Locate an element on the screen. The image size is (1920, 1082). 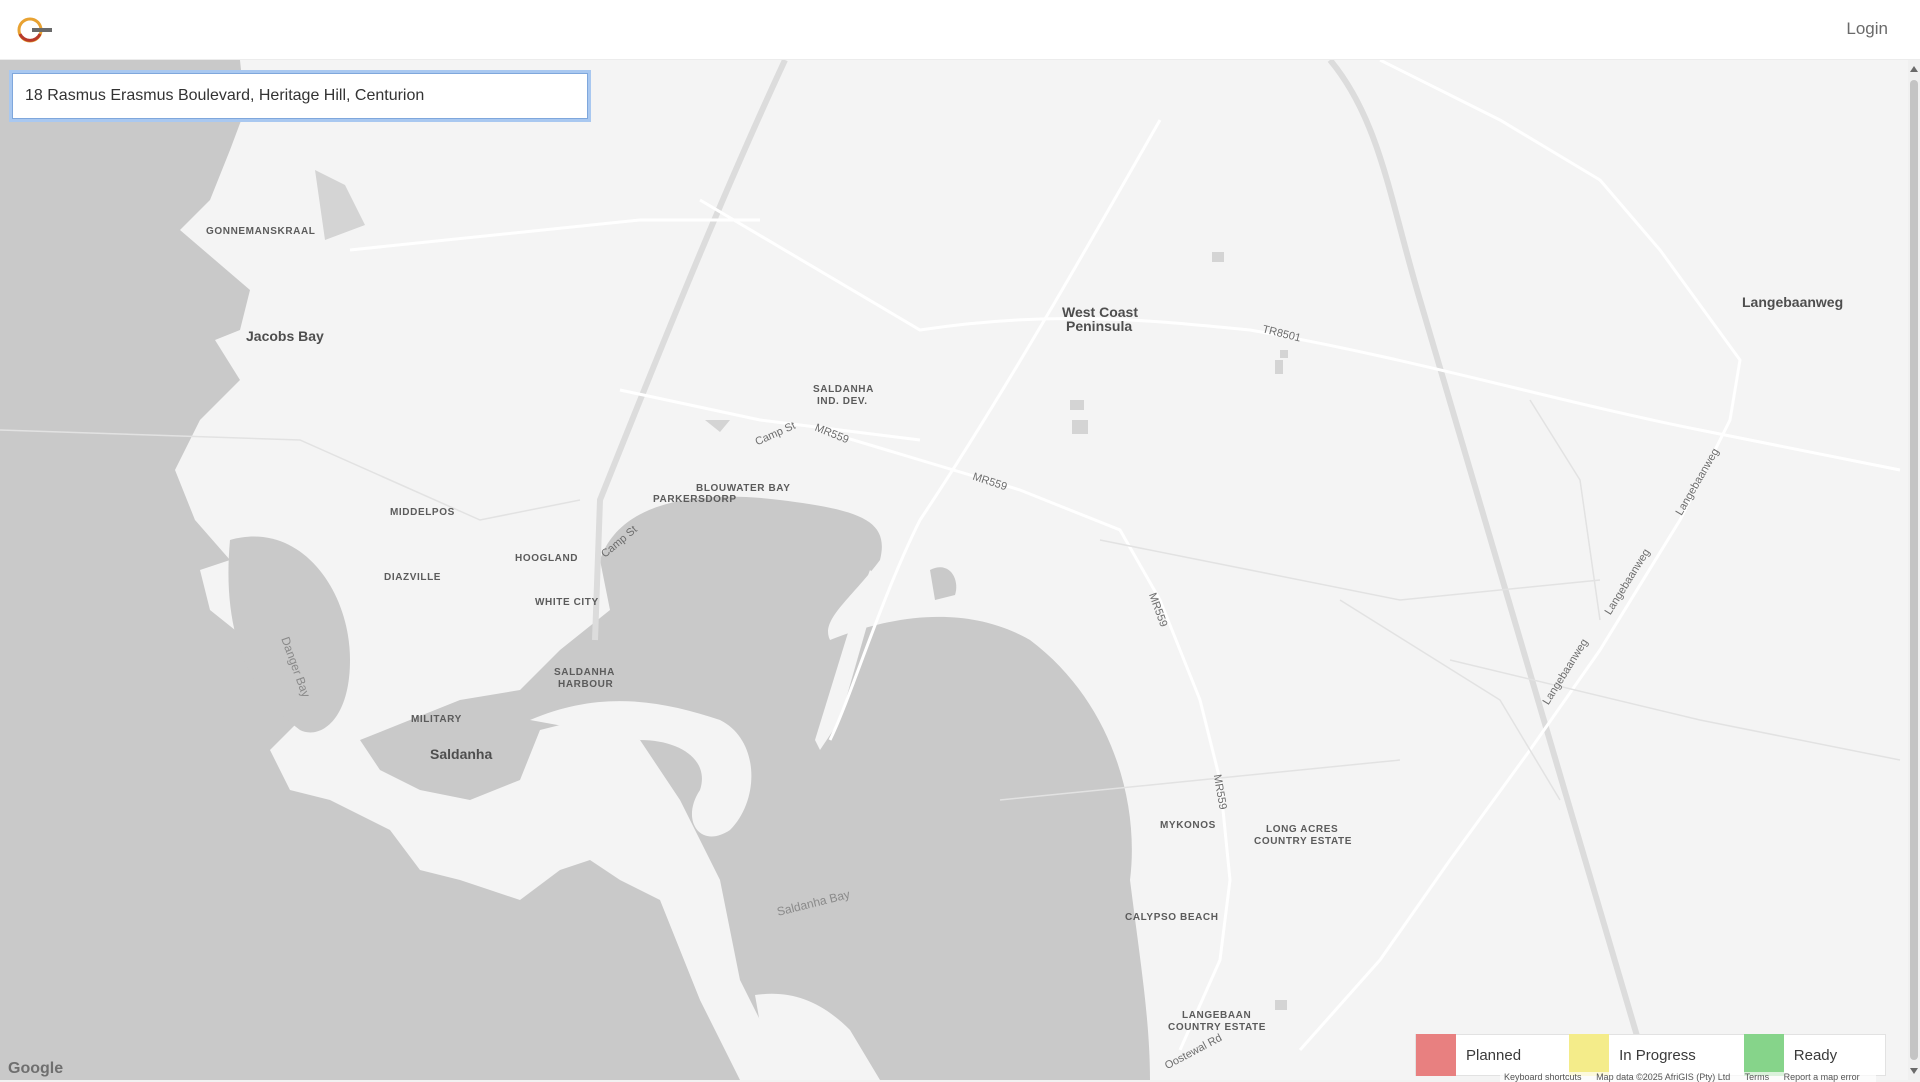
legend-label: Ready is located at coordinates (1815, 1055).